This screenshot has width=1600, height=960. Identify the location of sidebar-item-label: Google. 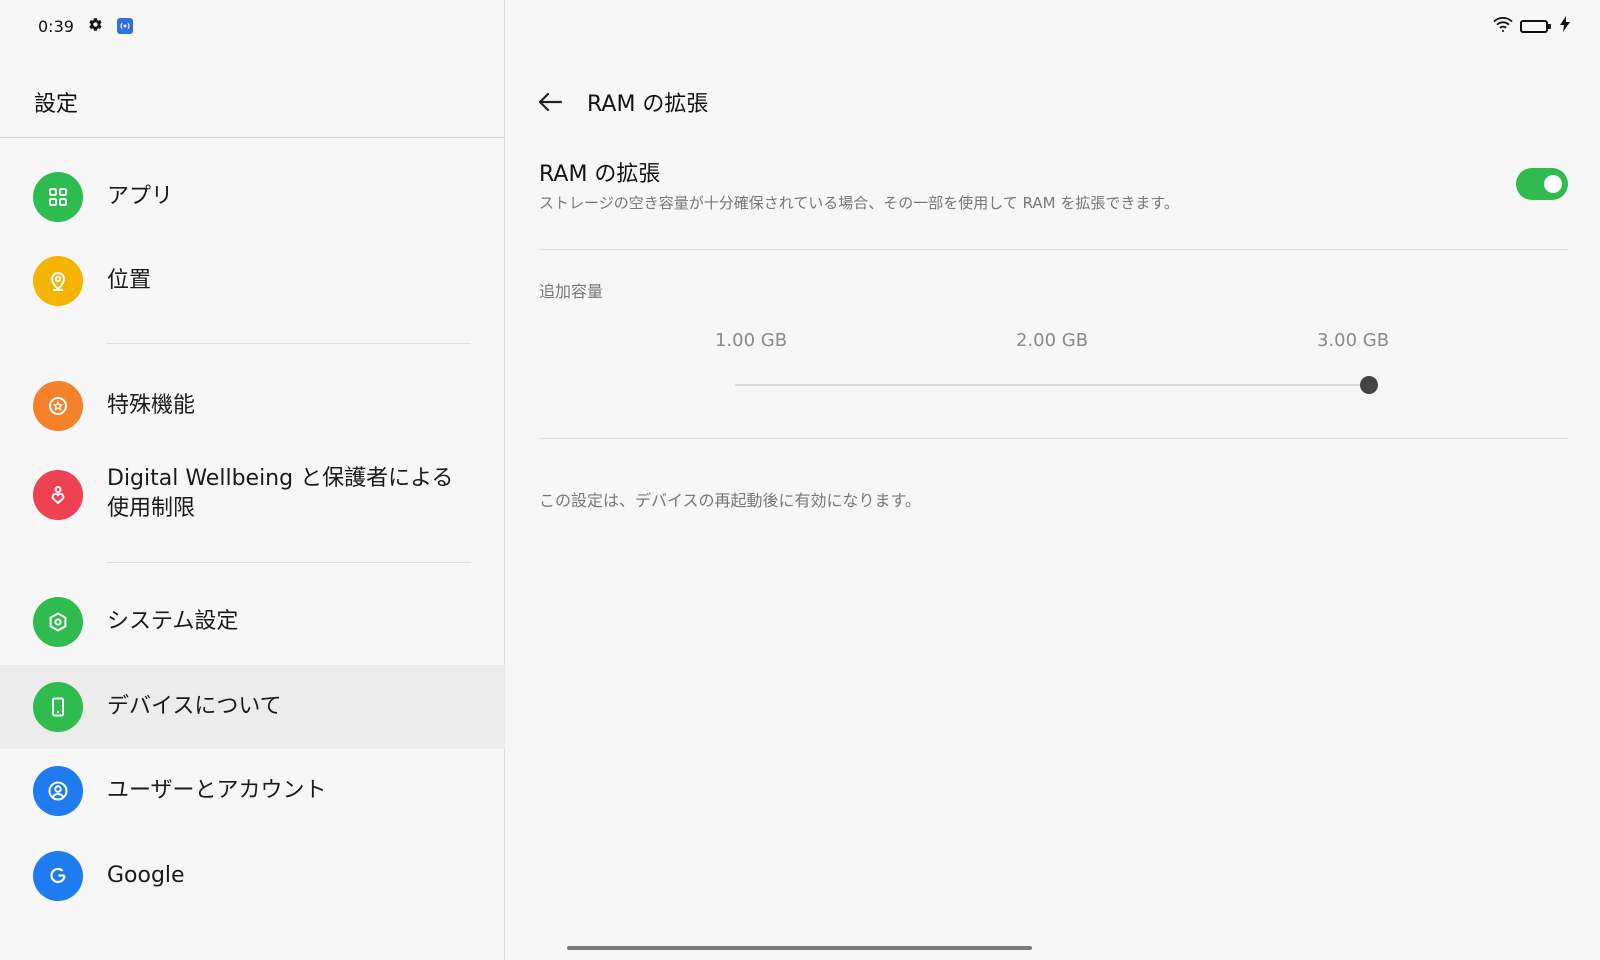
(146, 875).